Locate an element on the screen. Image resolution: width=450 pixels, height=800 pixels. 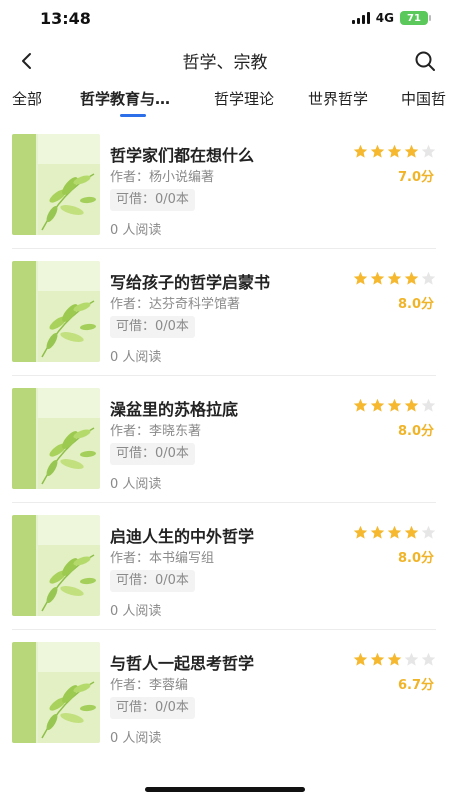
page-title: 哲学、宗教 is located at coordinates (225, 63).